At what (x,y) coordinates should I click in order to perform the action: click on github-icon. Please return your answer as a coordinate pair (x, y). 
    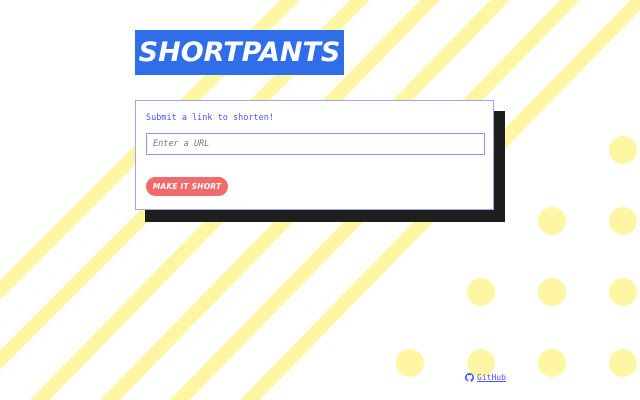
    Looking at the image, I should click on (469, 377).